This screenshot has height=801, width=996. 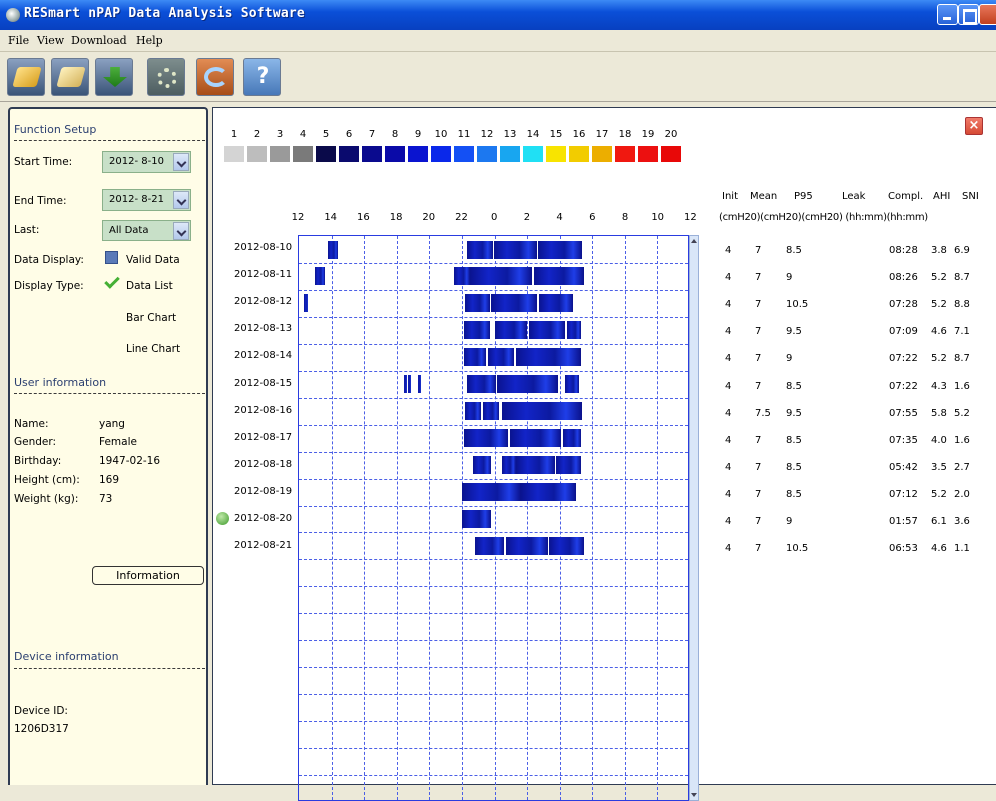 I want to click on legend-number: 20, so click(x=671, y=134).